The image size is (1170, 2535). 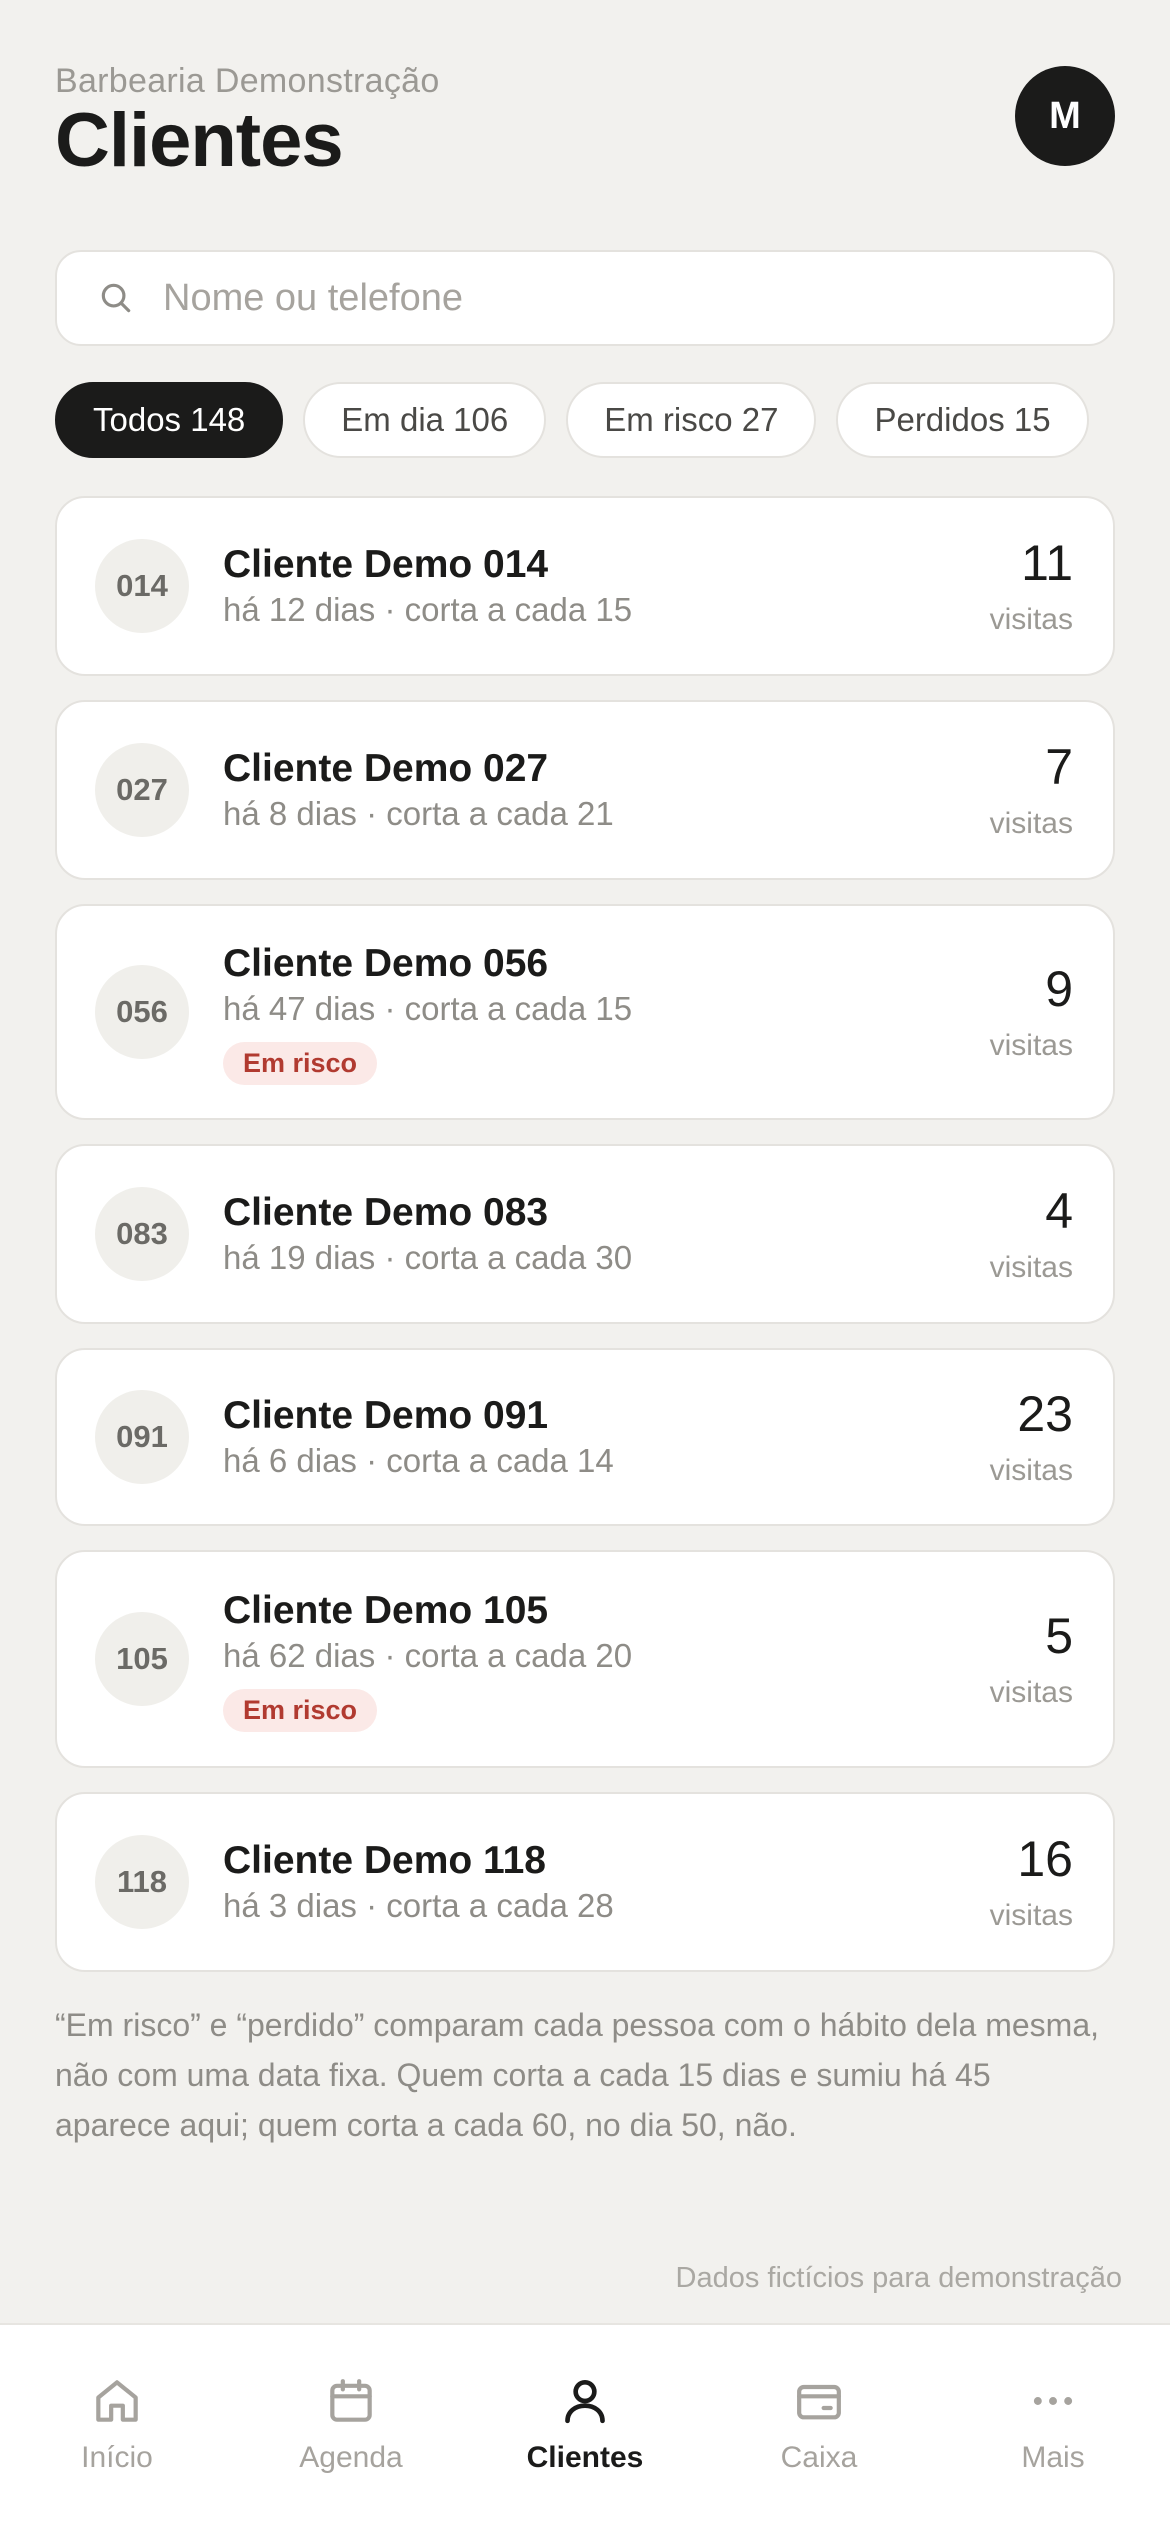 What do you see at coordinates (428, 1008) in the screenshot?
I see `client-meta: há 47 dias · corta a cada 15` at bounding box center [428, 1008].